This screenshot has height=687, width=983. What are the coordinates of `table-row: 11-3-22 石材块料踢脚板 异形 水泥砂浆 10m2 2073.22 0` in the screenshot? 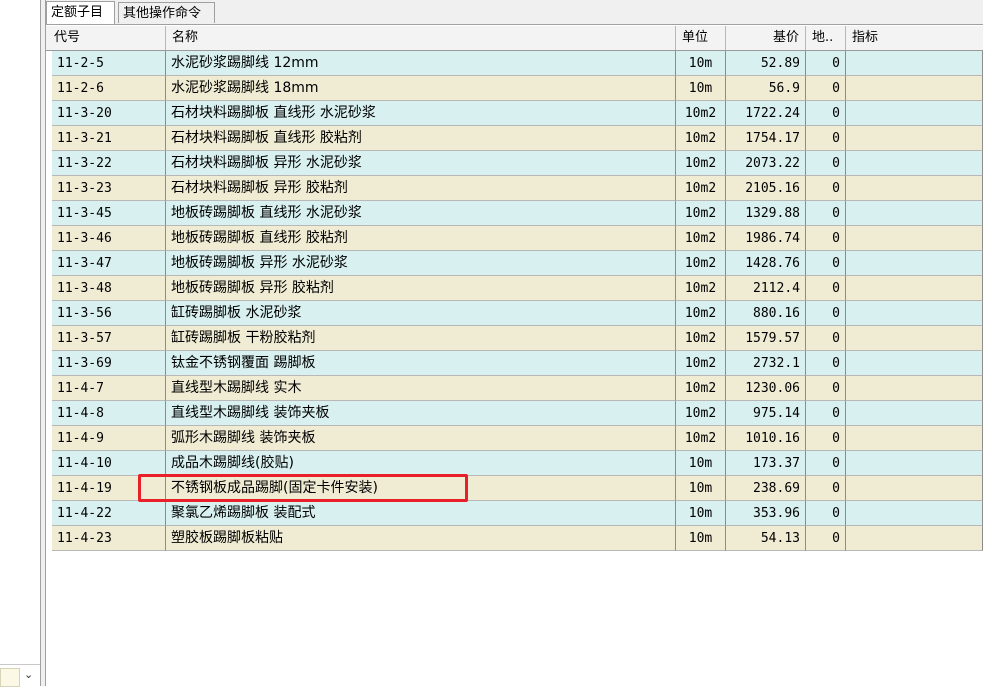 It's located at (517, 163).